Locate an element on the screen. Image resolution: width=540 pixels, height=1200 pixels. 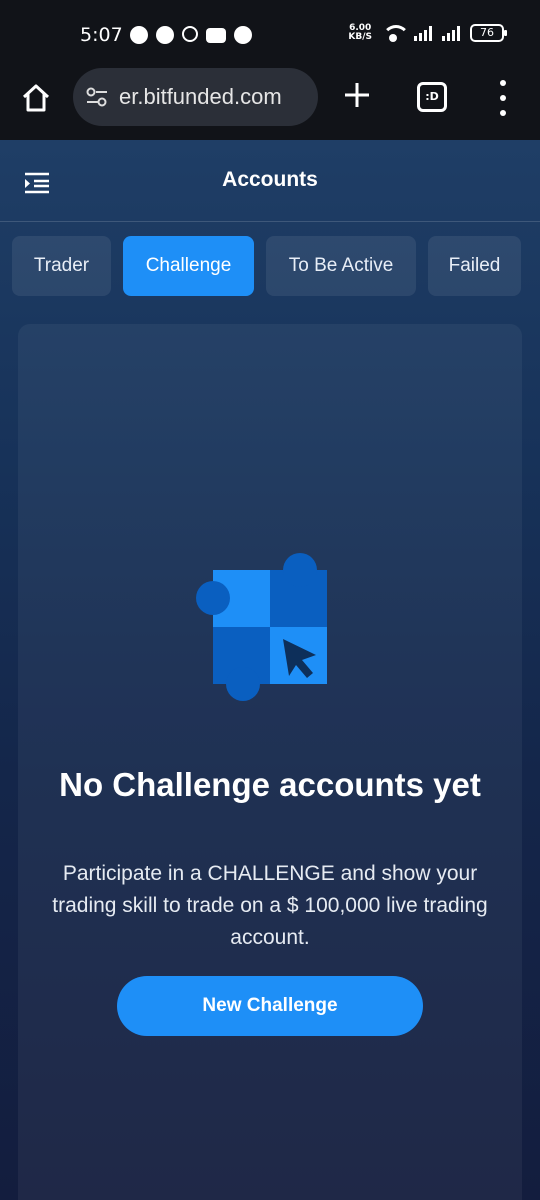
challenge-illustration is located at coordinates (264, 627).